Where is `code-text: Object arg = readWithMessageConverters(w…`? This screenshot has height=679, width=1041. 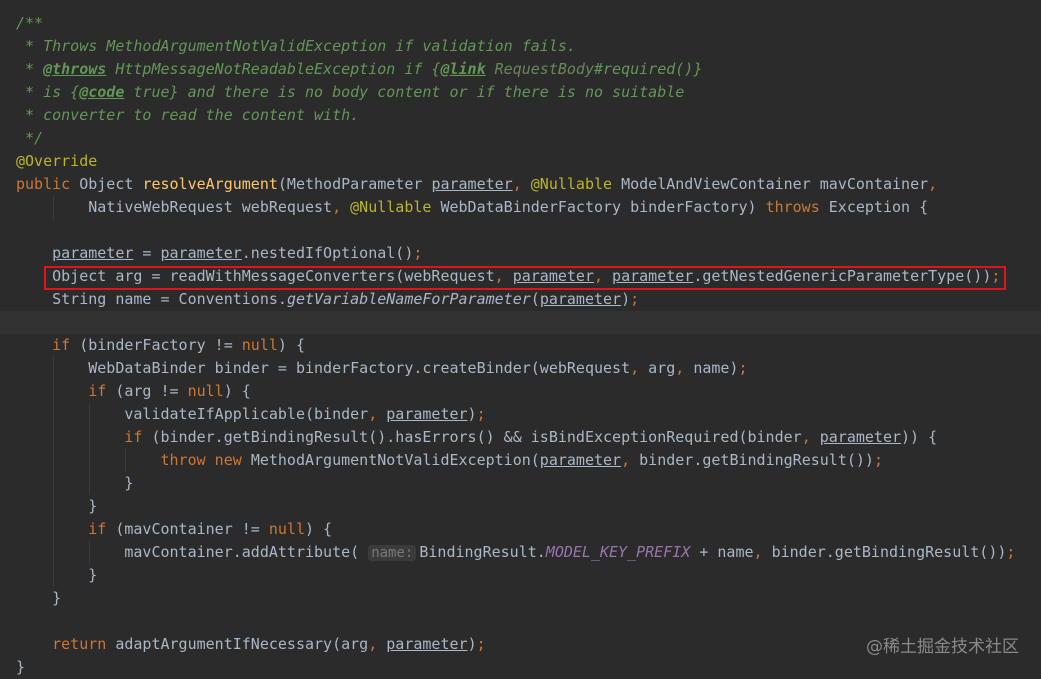 code-text: Object arg = readWithMessageConverters(w… is located at coordinates (508, 276).